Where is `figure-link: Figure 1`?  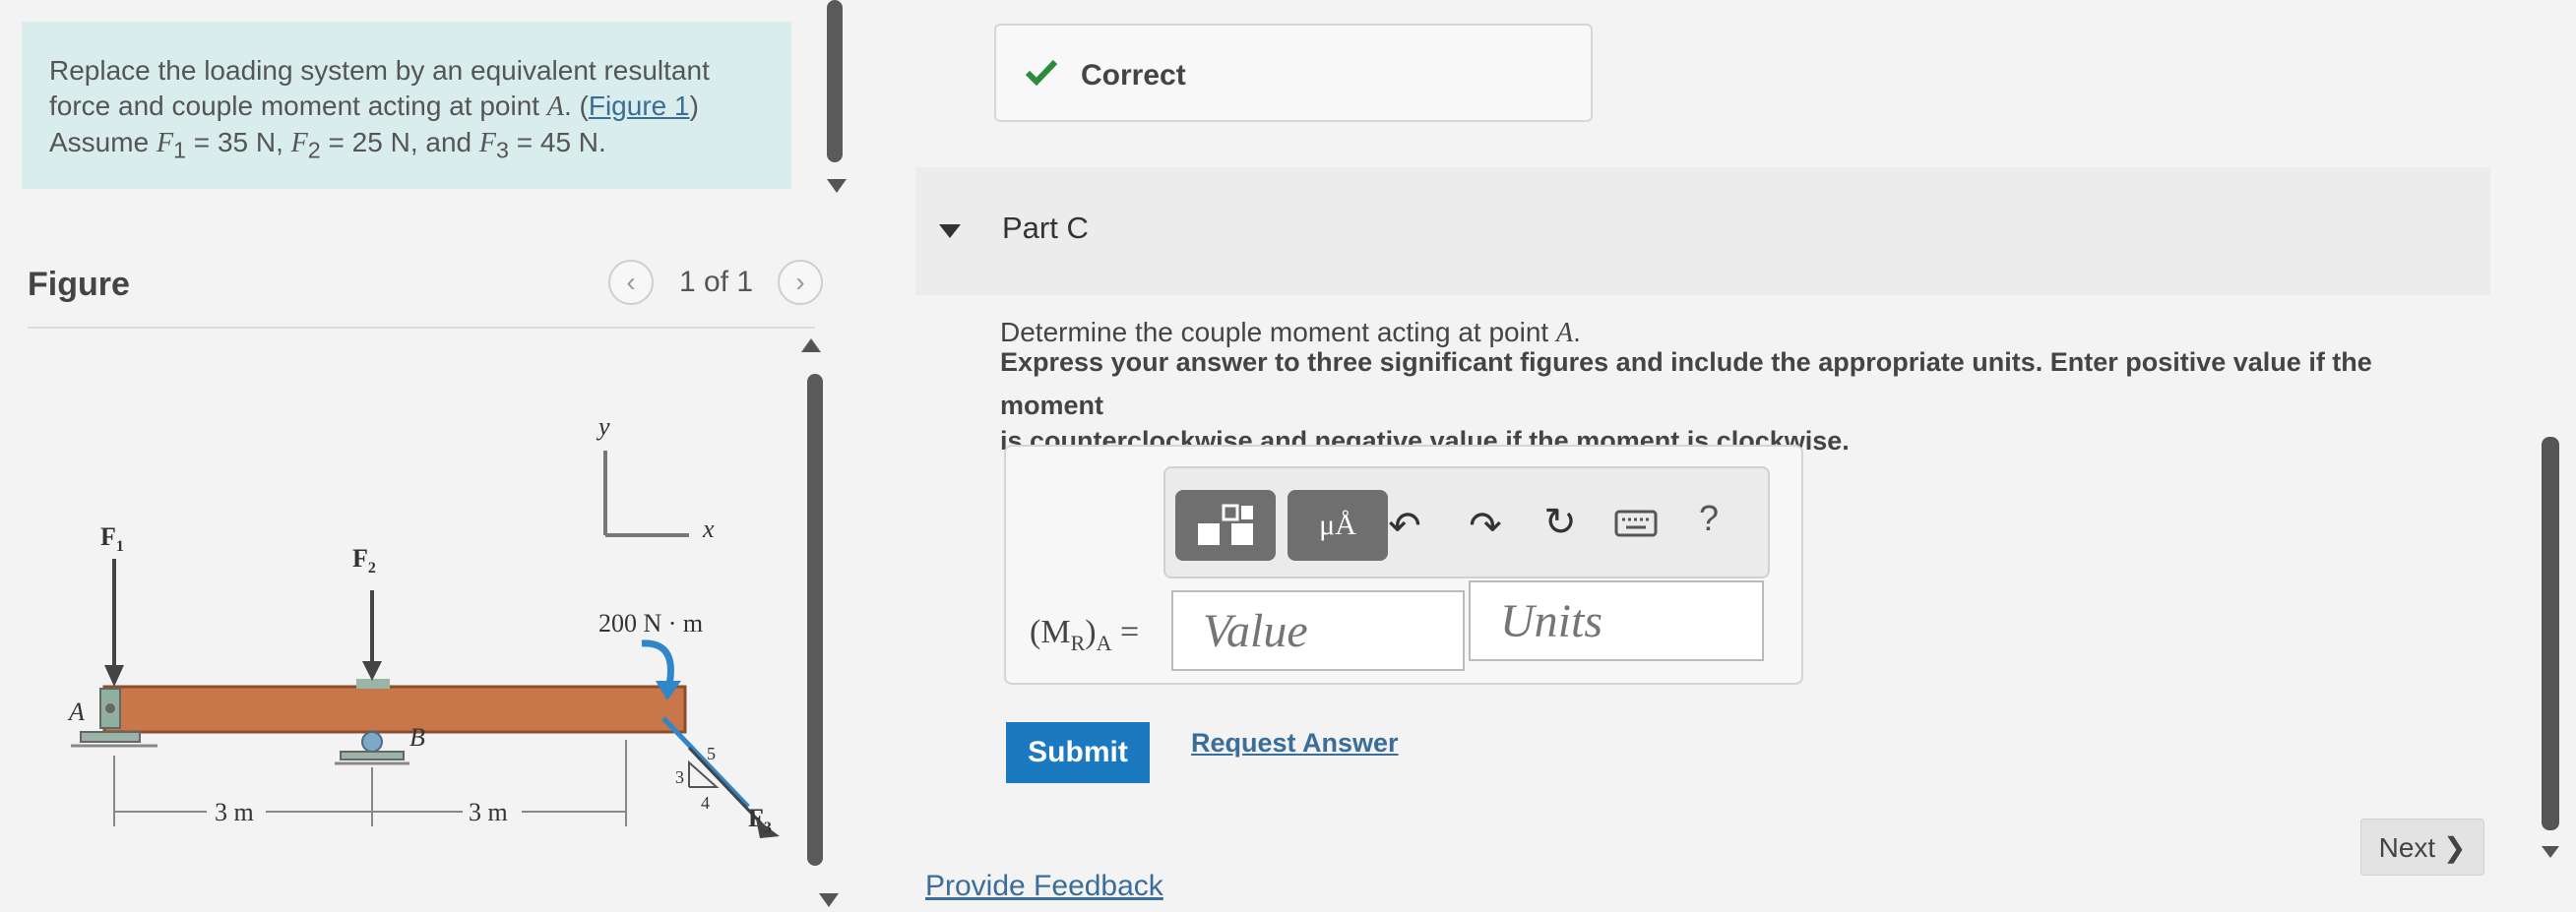 figure-link: Figure 1 is located at coordinates (639, 106).